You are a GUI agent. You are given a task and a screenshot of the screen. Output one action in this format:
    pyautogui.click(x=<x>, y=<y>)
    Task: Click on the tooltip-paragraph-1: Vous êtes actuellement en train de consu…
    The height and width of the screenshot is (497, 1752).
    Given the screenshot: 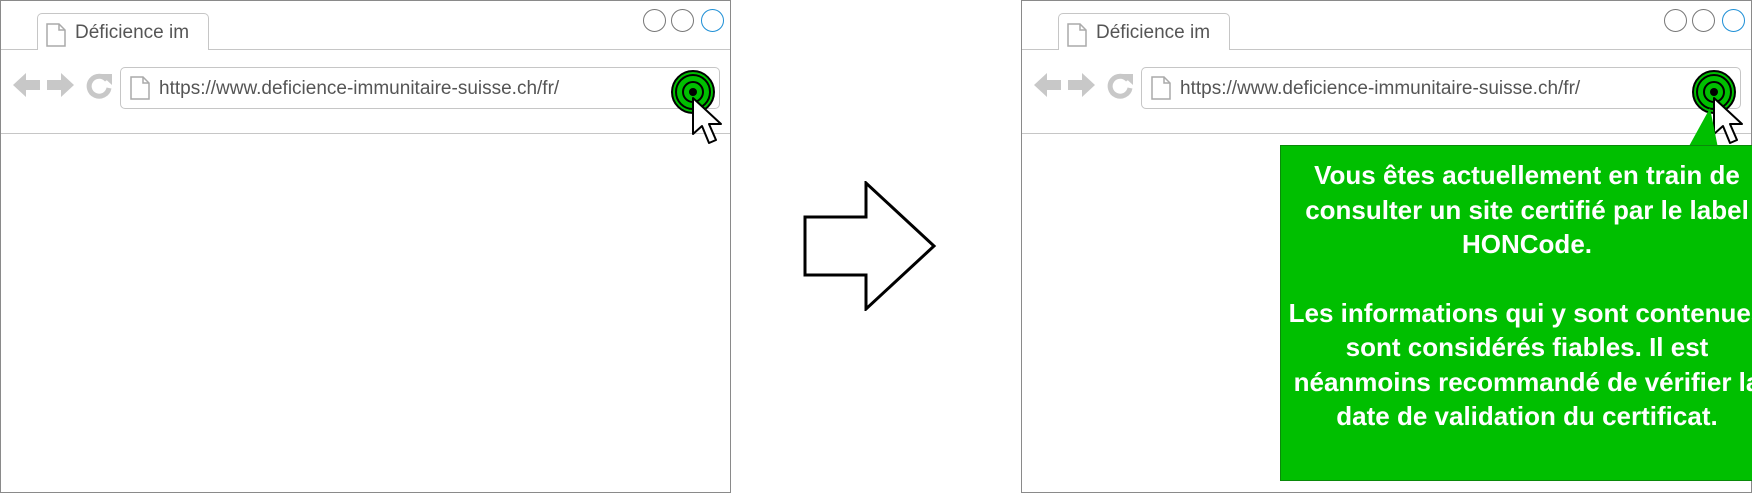 What is the action you would take?
    pyautogui.click(x=1527, y=209)
    